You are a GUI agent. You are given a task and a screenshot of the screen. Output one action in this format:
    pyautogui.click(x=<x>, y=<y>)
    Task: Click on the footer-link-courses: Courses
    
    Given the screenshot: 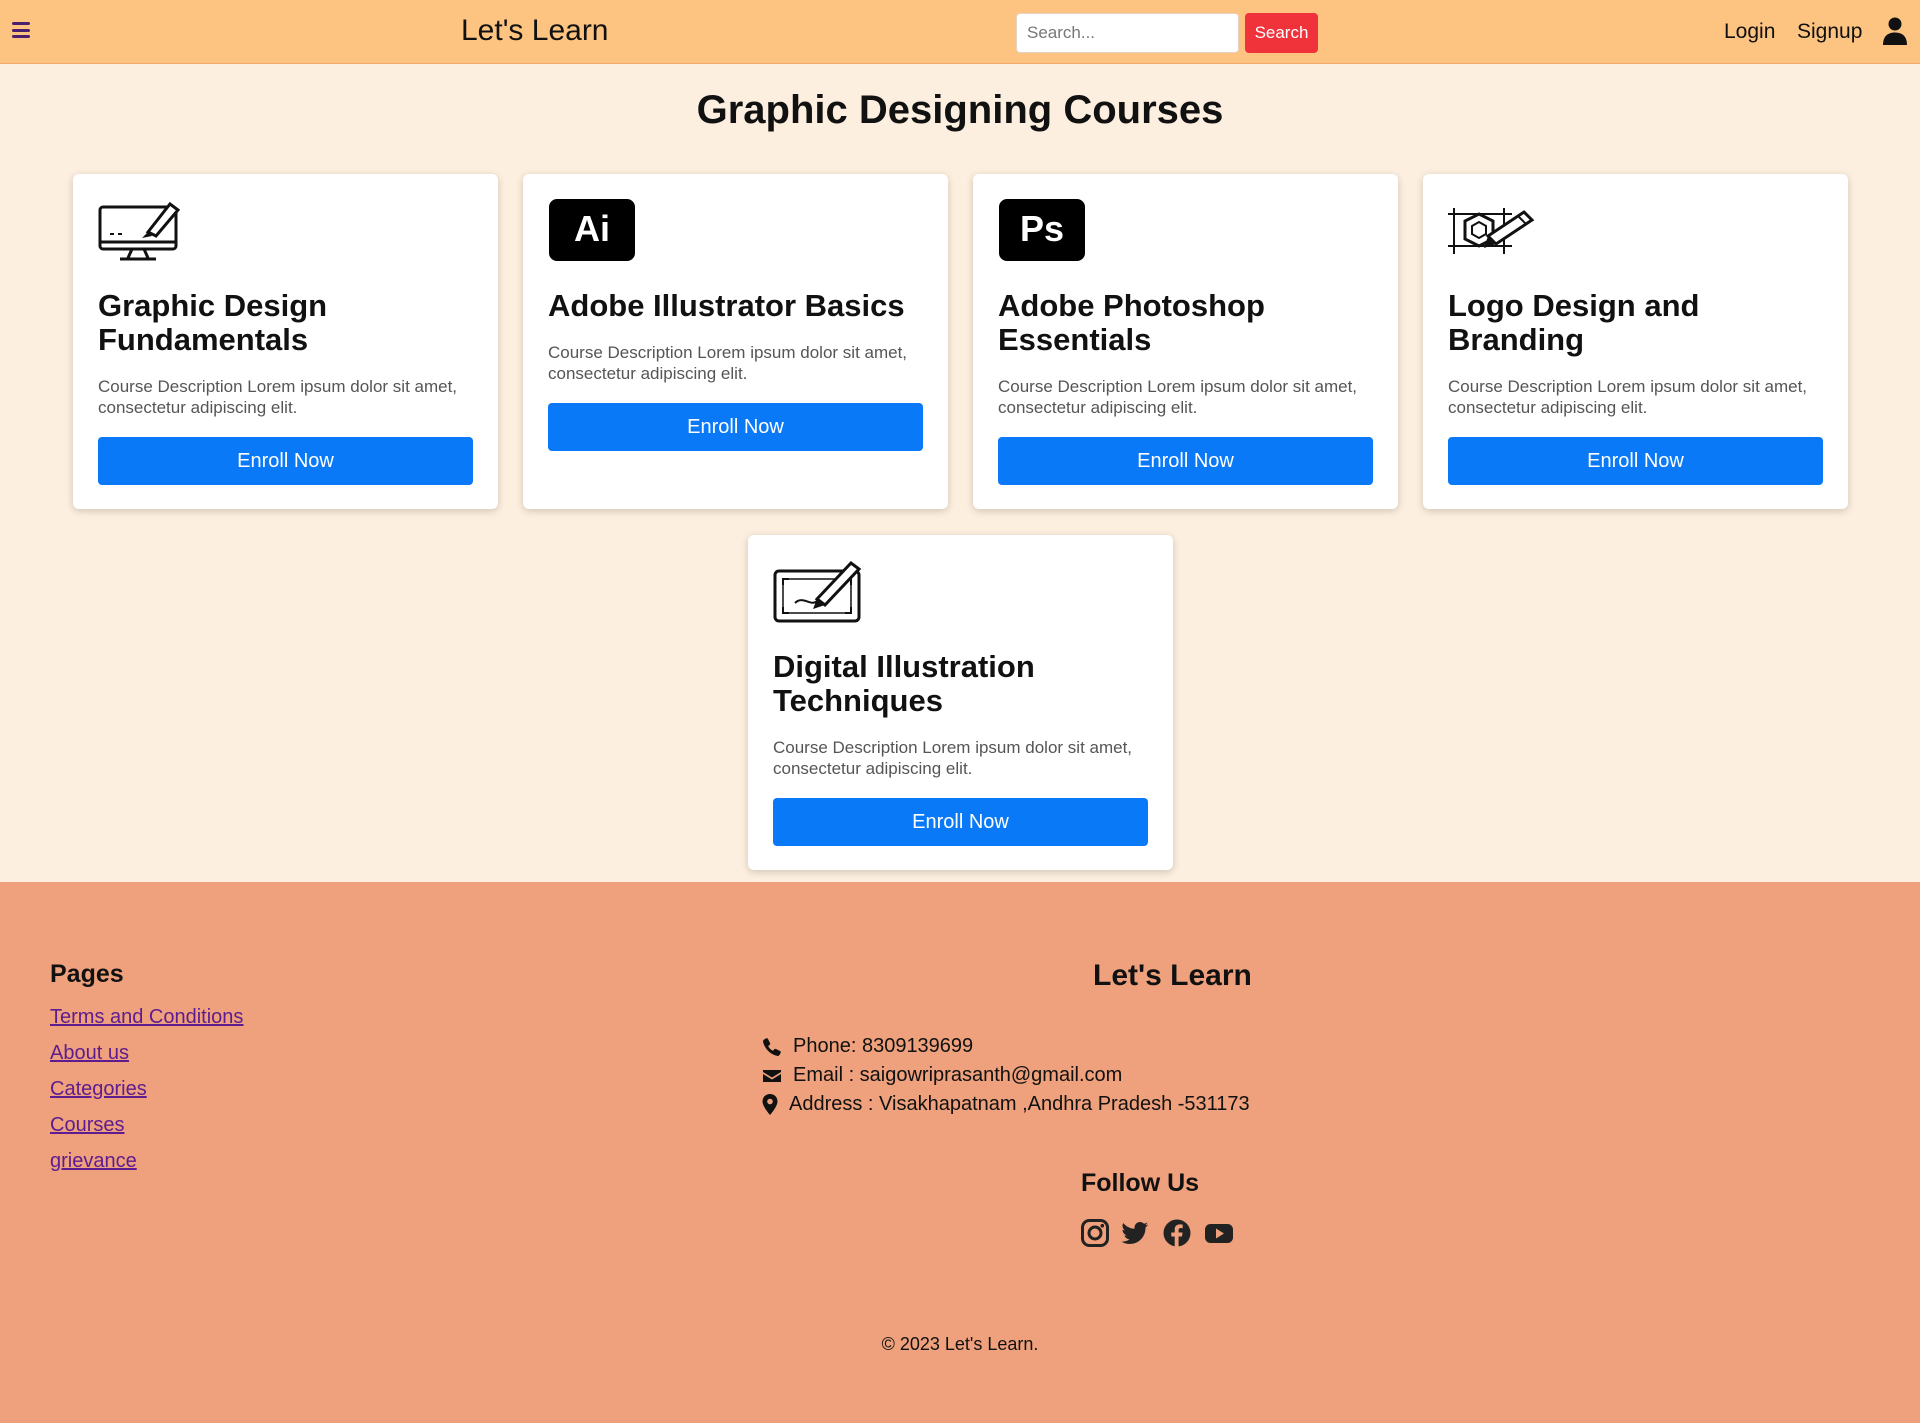 What is the action you would take?
    pyautogui.click(x=87, y=1125)
    